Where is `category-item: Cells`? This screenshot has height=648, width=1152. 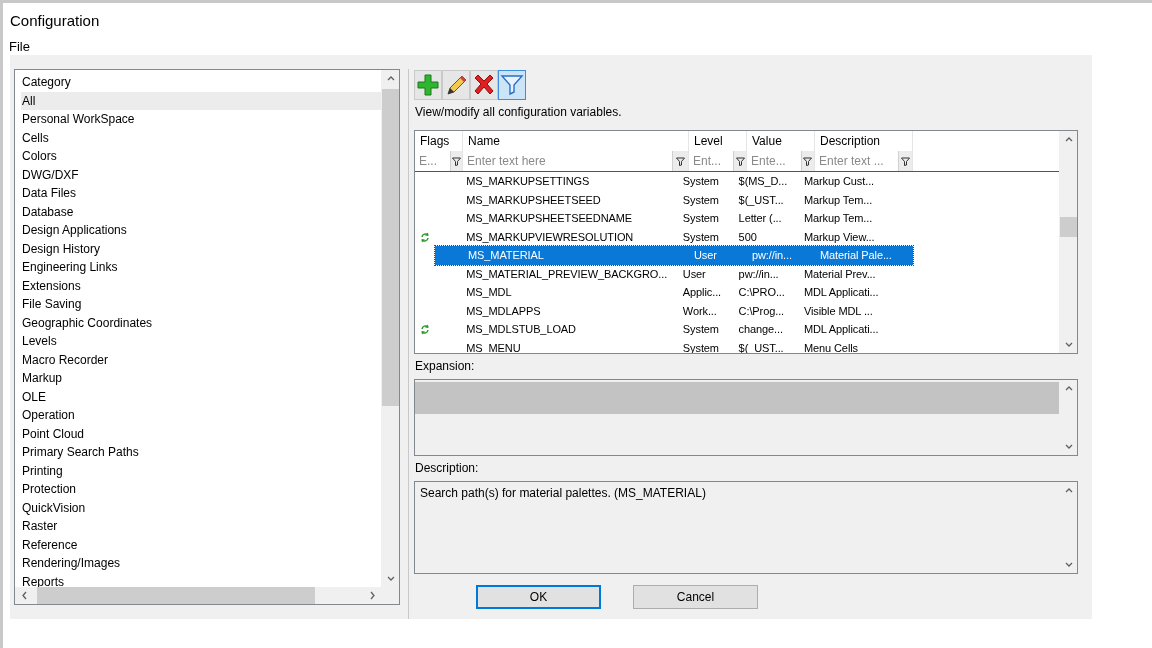 category-item: Cells is located at coordinates (201, 137).